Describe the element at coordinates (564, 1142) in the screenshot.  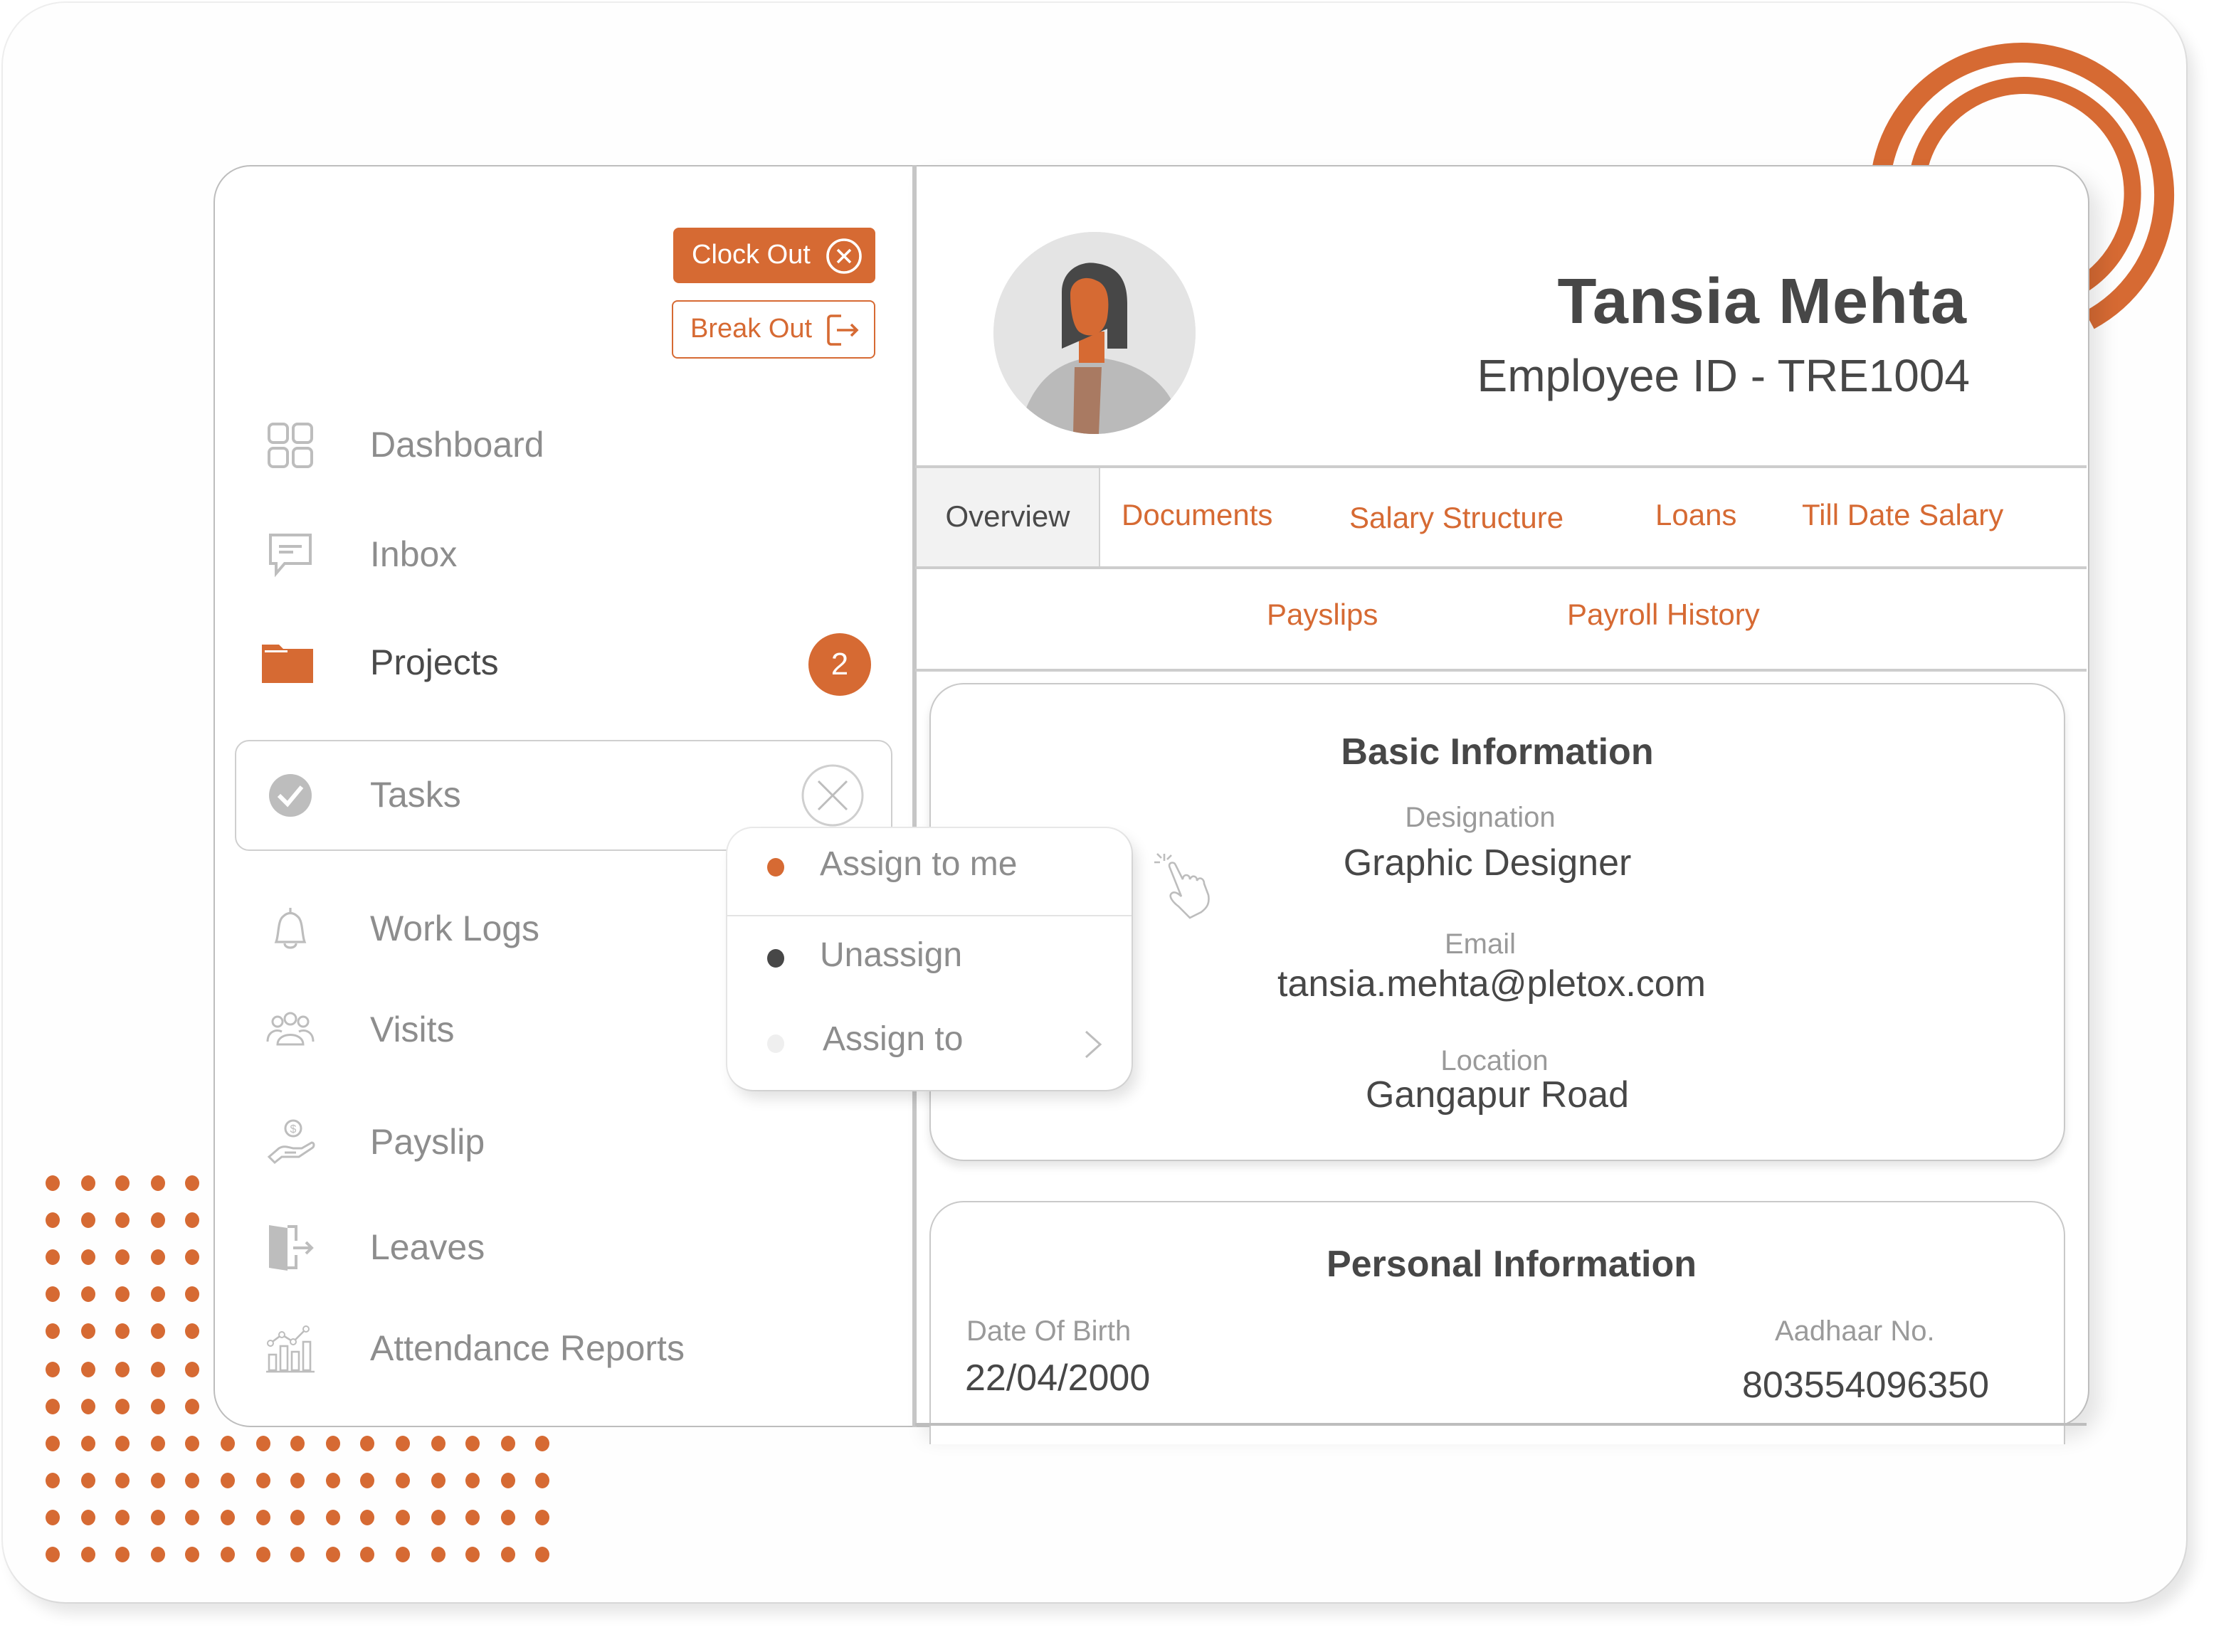
I see `sidebar-item-payslip: $ Payslip` at that location.